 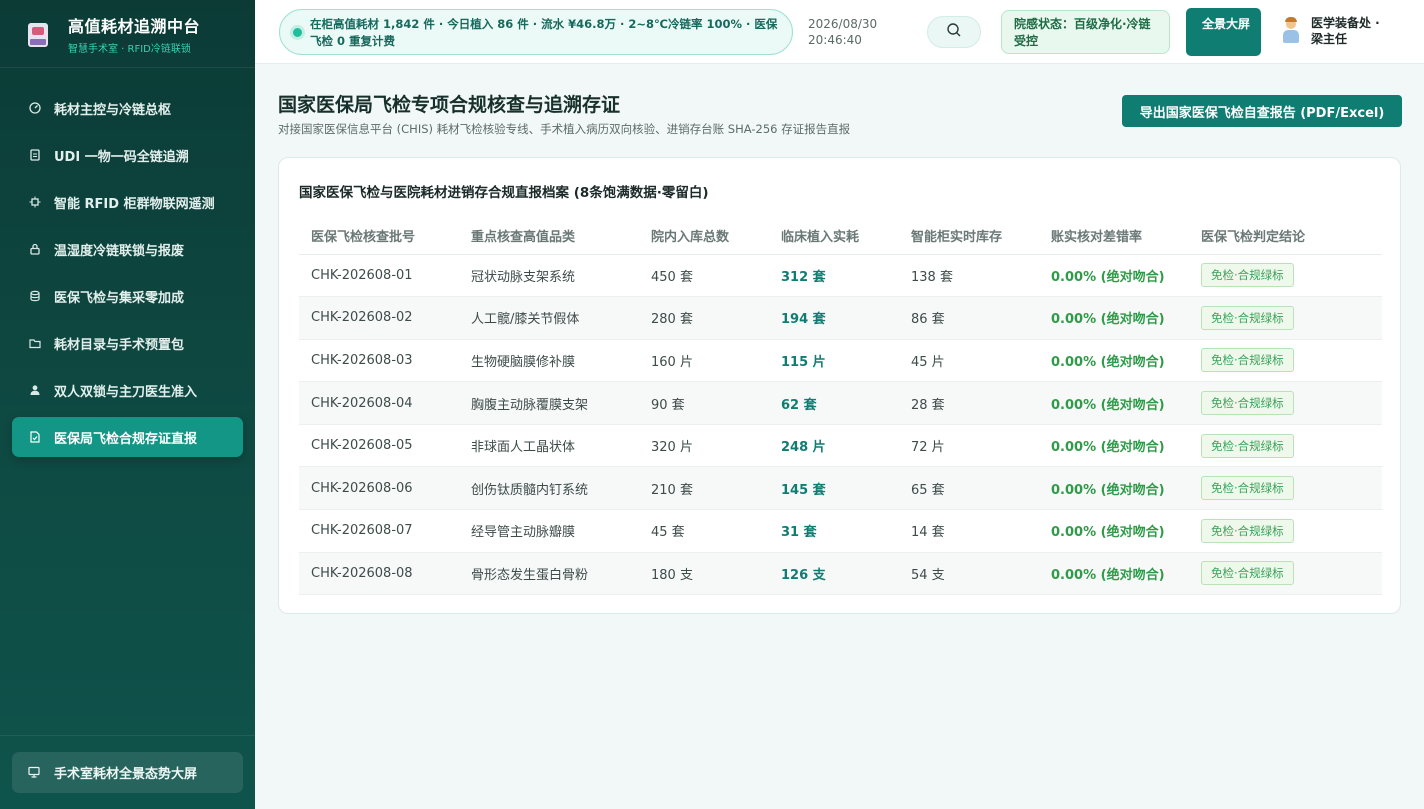 What do you see at coordinates (549, 574) in the screenshot?
I see `category-cell: 骨形态发生蛋白骨粉` at bounding box center [549, 574].